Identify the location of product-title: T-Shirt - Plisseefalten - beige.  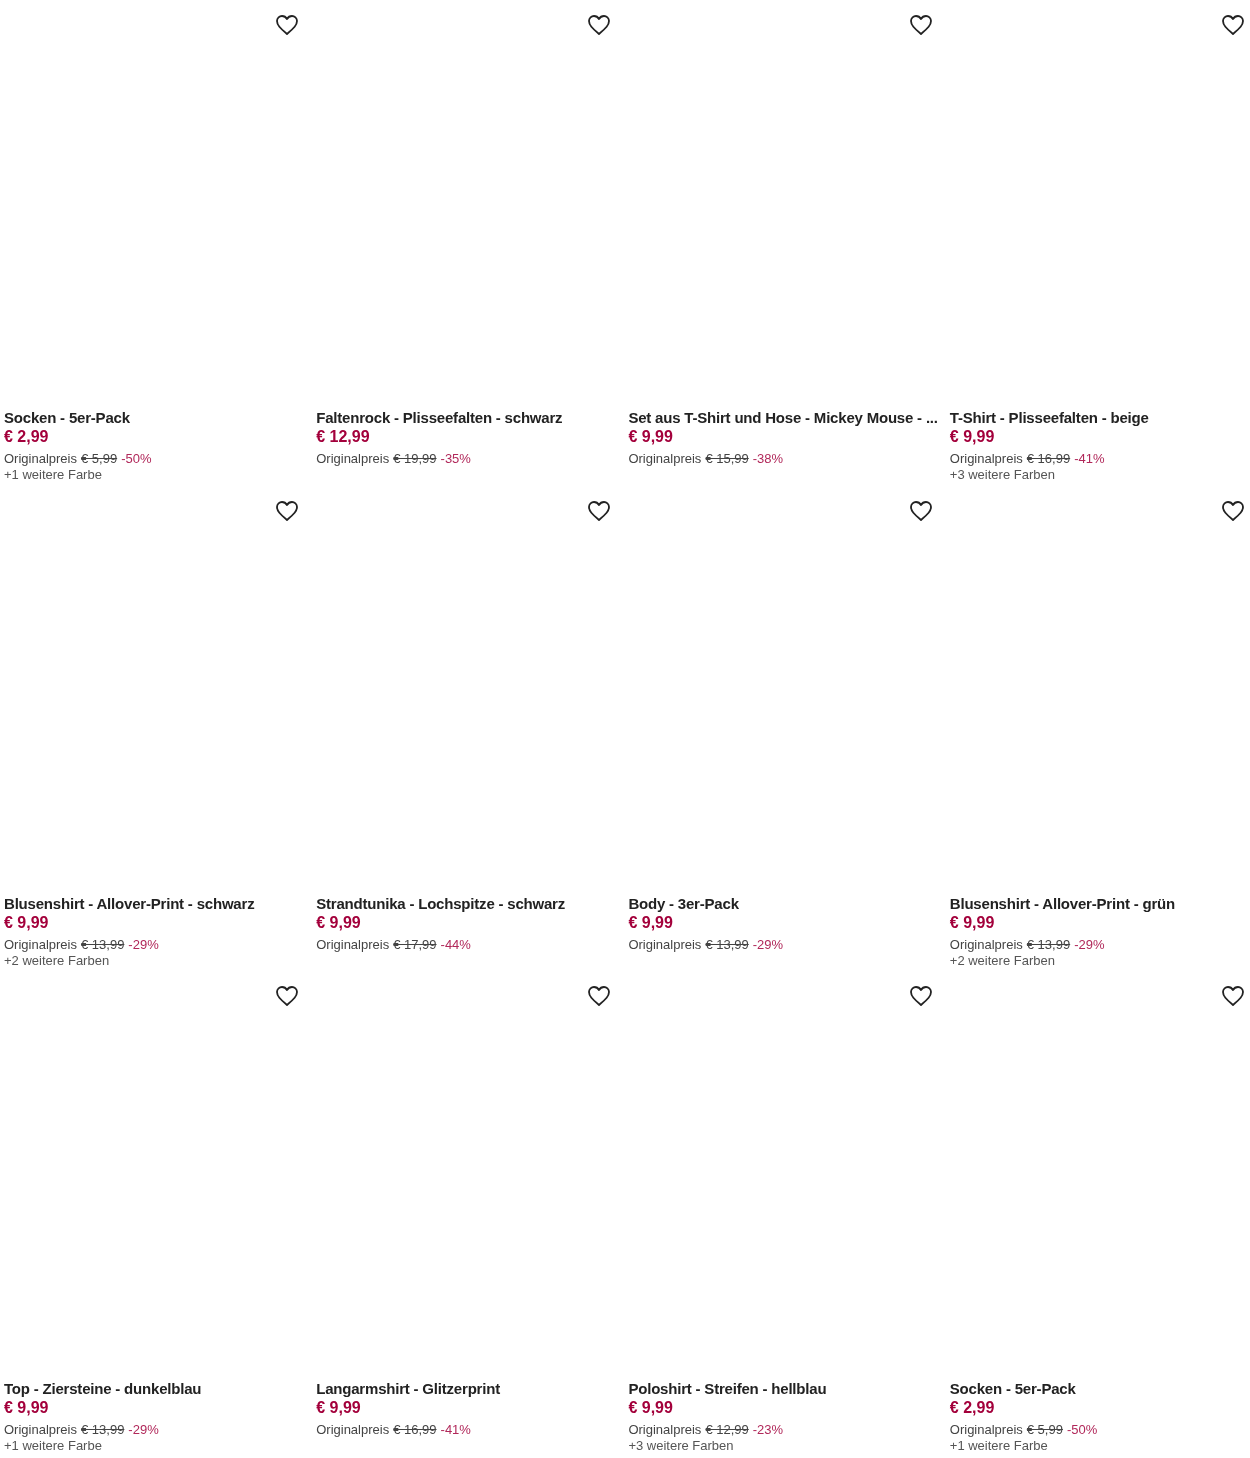
(1099, 418).